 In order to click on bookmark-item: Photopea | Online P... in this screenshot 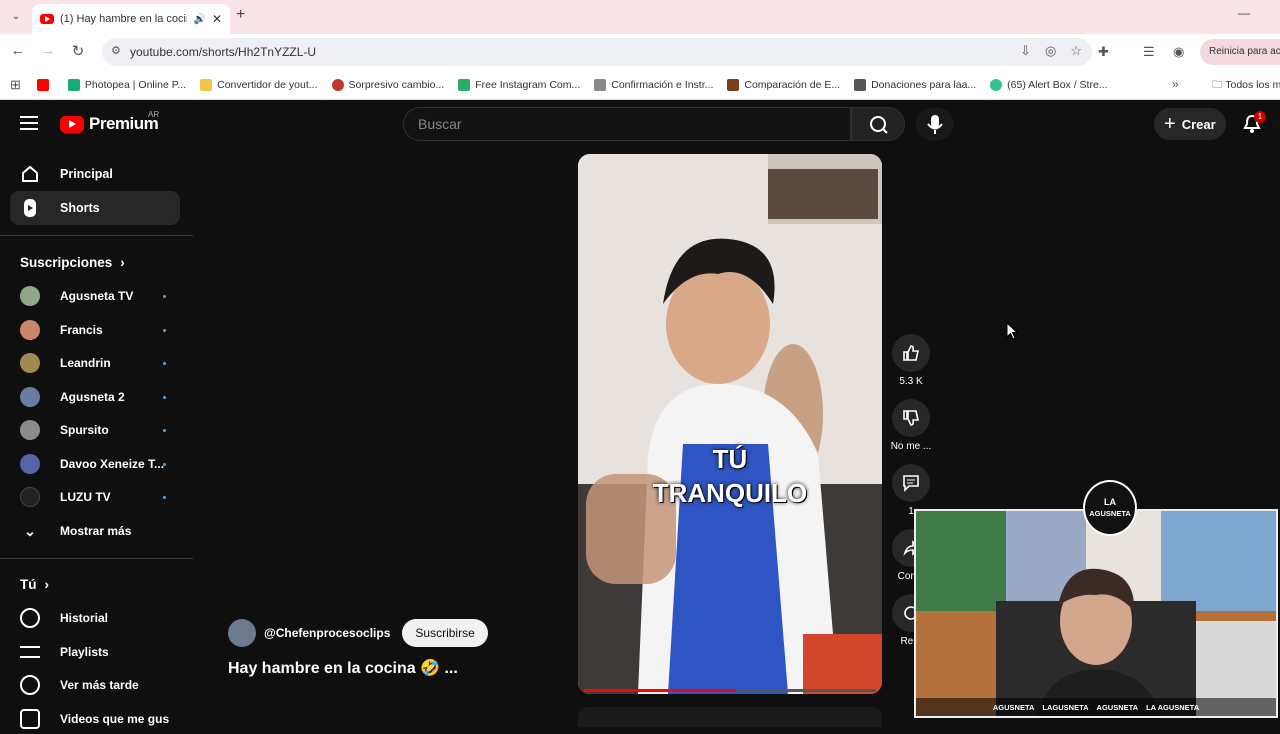, I will do `click(127, 84)`.